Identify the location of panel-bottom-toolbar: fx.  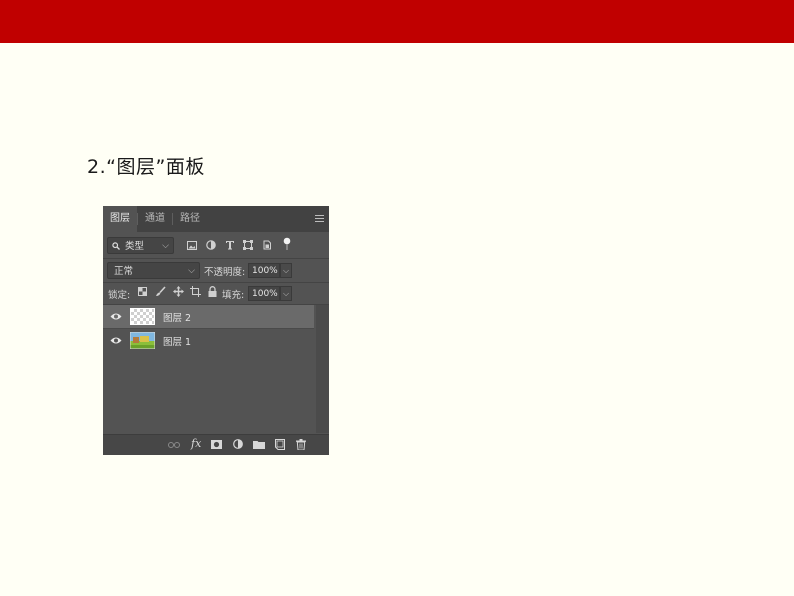
(216, 444).